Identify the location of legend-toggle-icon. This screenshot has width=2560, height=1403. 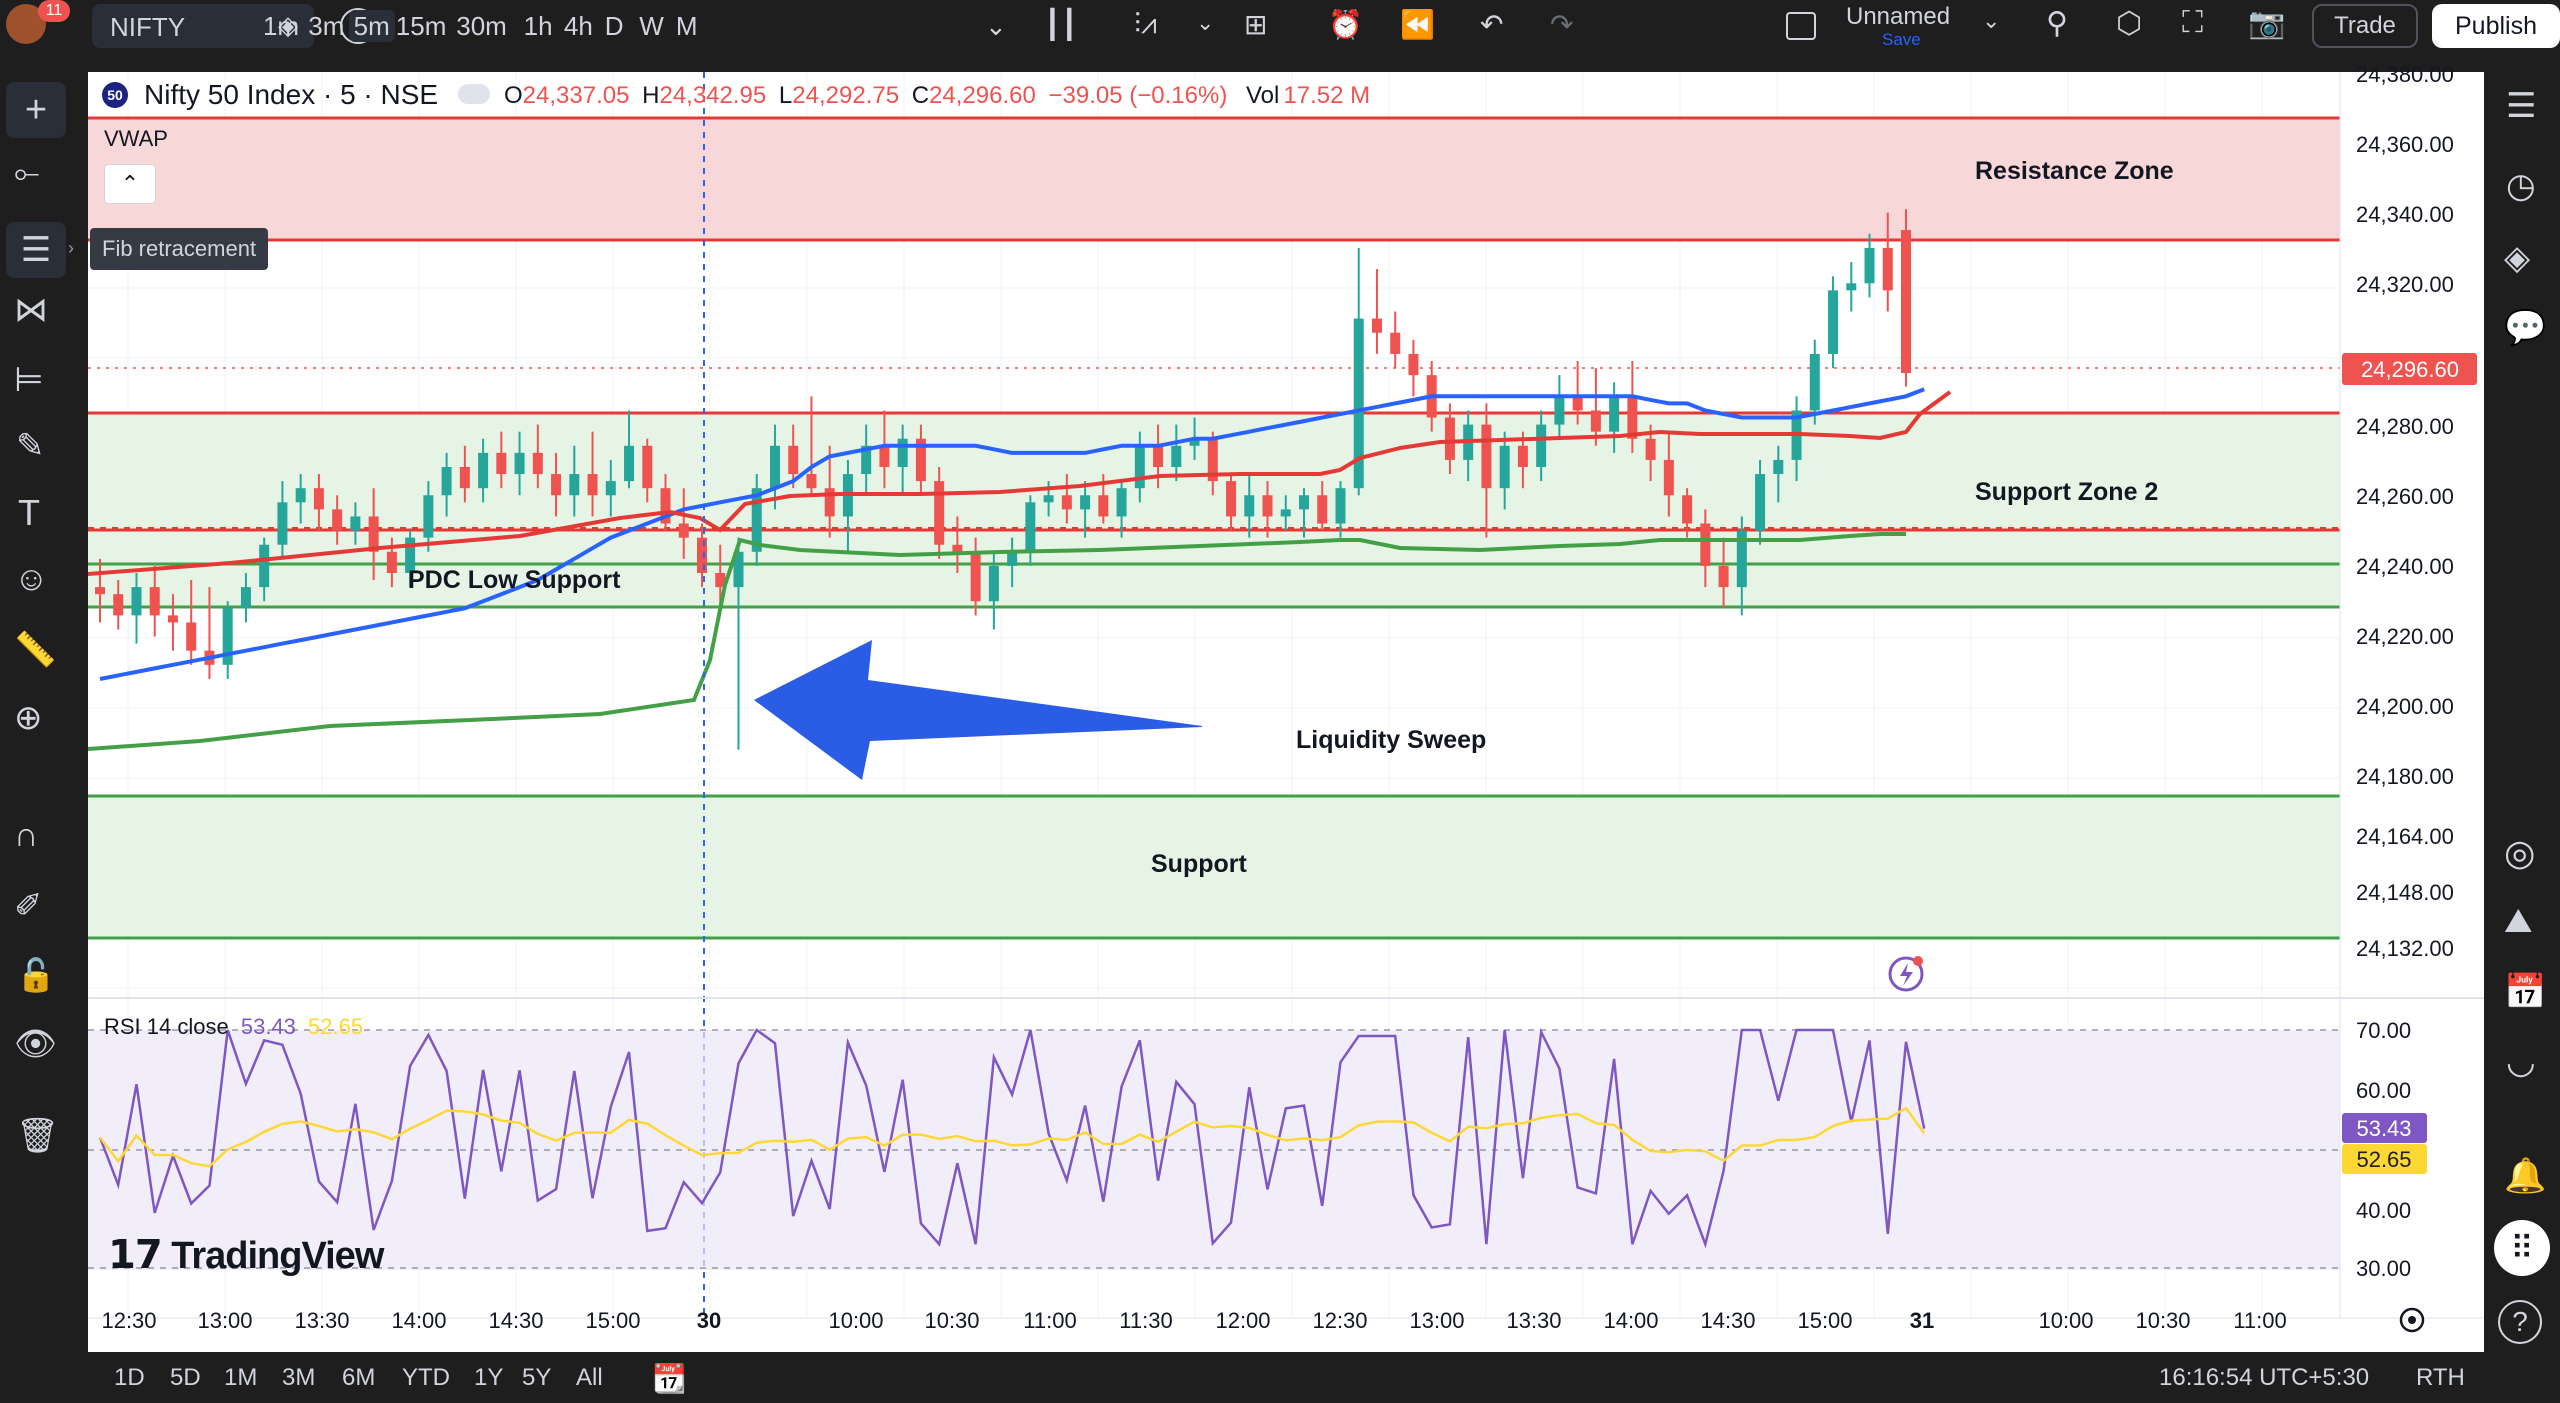
(474, 94).